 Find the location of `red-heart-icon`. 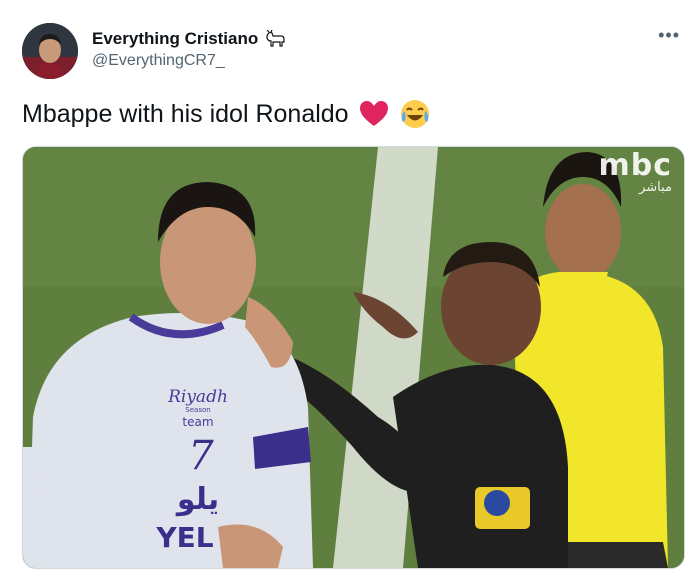

red-heart-icon is located at coordinates (373, 113).